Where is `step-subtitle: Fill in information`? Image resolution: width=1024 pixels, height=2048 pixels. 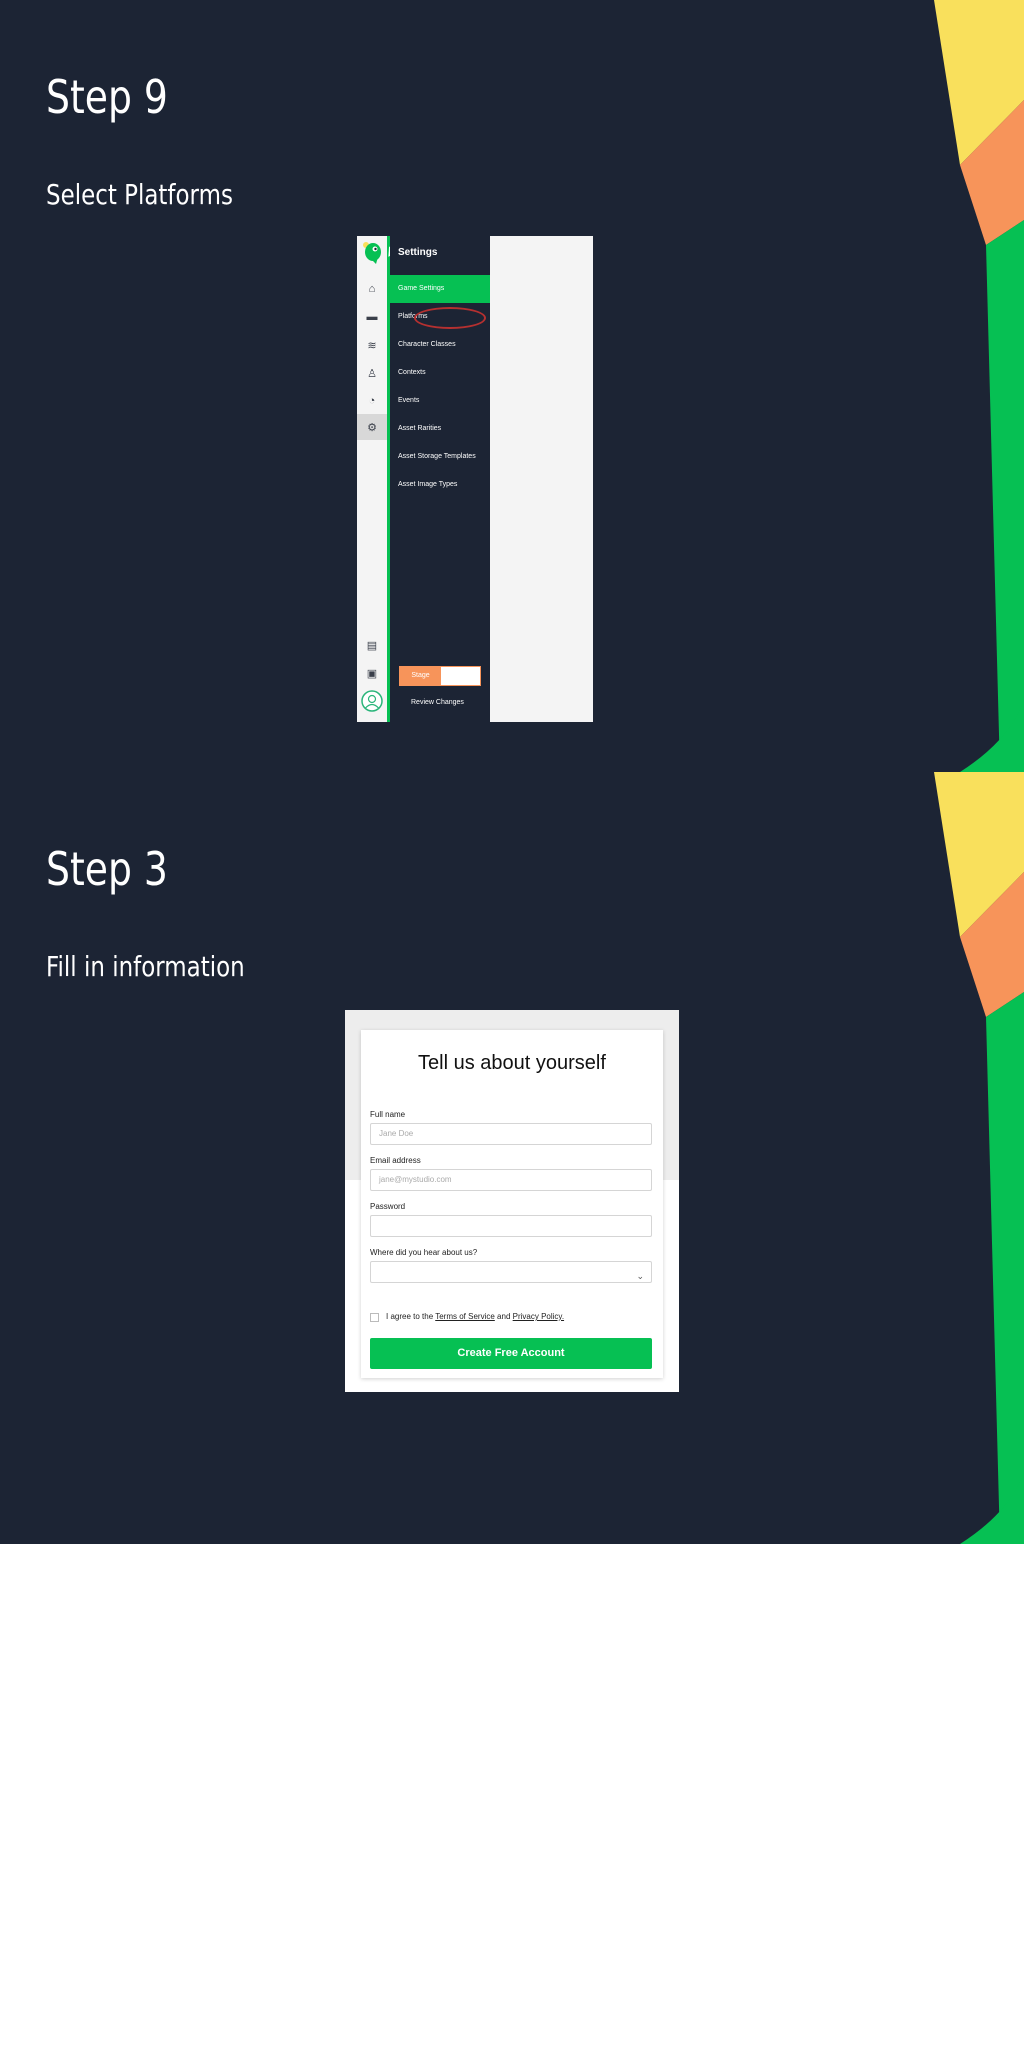
step-subtitle: Fill in information is located at coordinates (145, 966).